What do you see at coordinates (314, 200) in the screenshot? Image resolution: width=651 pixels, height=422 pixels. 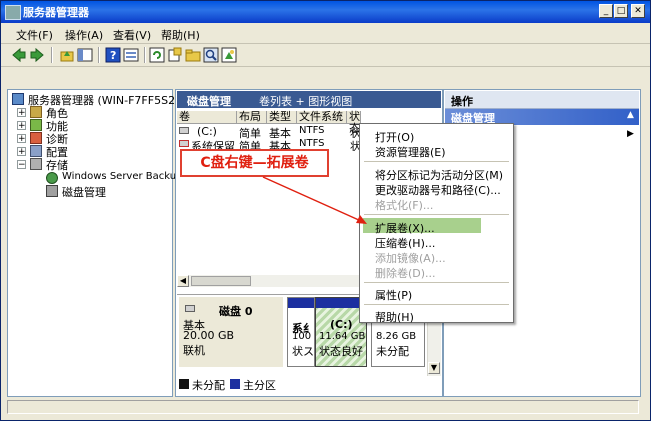 I see `annotation-arrow-icon` at bounding box center [314, 200].